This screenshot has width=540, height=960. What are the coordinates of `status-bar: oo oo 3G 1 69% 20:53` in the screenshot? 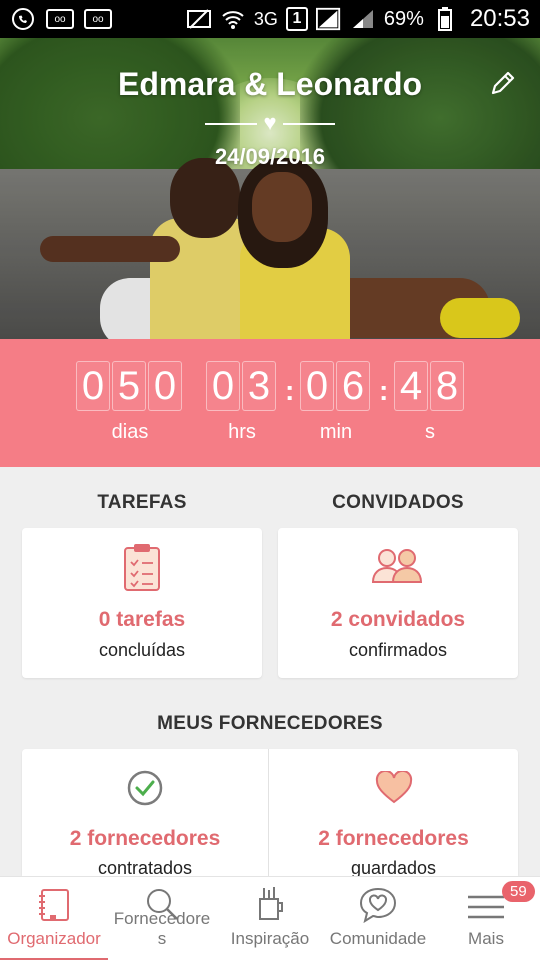 It's located at (270, 19).